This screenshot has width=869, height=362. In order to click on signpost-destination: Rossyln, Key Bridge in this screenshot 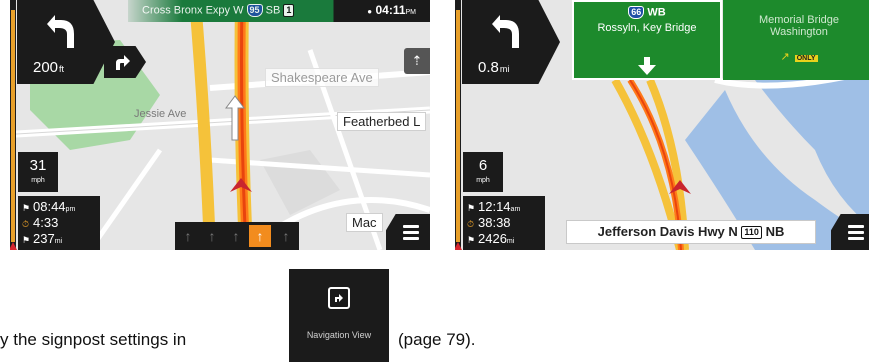, I will do `click(647, 28)`.